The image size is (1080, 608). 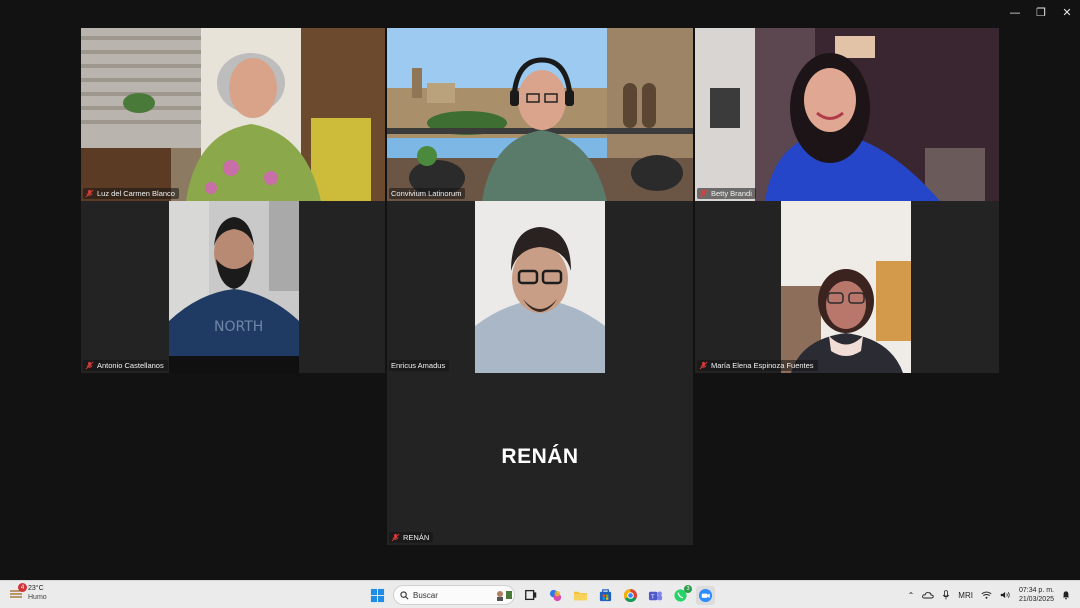 What do you see at coordinates (1005, 595) in the screenshot?
I see `volume-icon` at bounding box center [1005, 595].